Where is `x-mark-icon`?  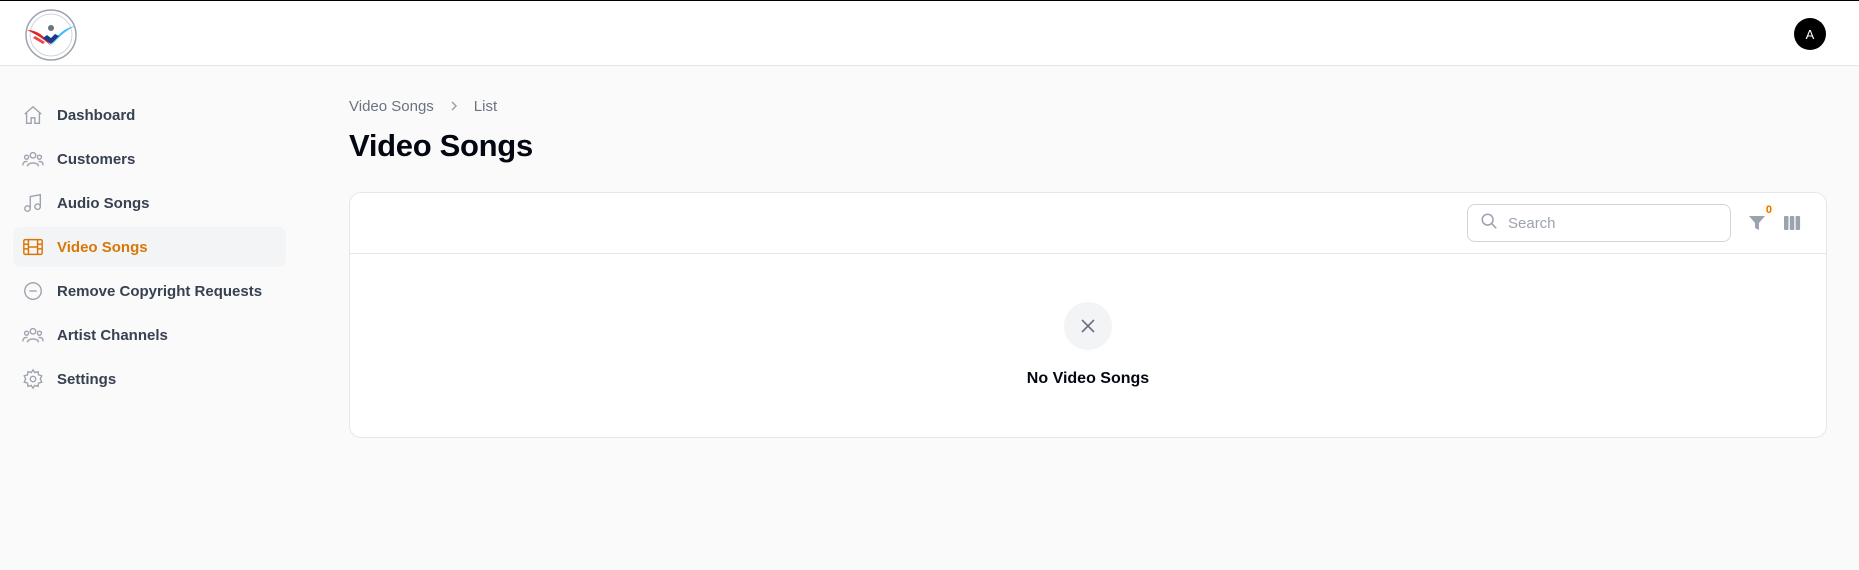 x-mark-icon is located at coordinates (1088, 326).